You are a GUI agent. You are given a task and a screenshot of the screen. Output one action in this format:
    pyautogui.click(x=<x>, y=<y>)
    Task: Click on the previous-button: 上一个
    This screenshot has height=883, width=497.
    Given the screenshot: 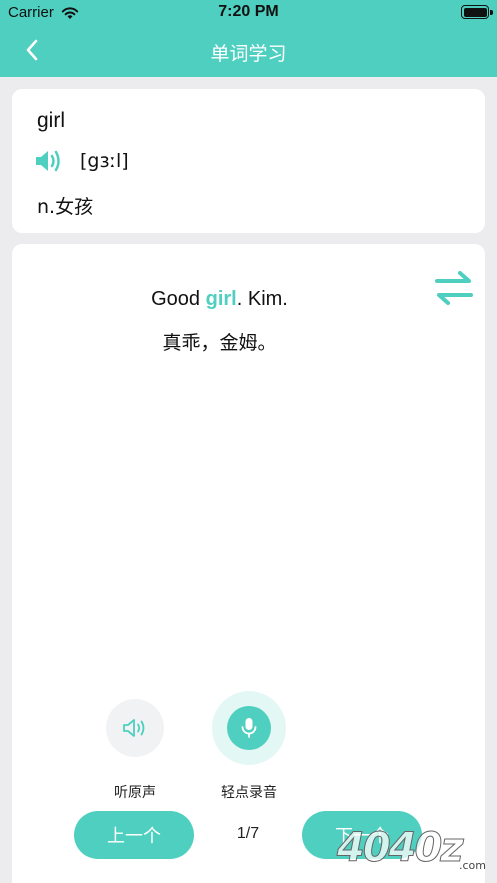 What is the action you would take?
    pyautogui.click(x=134, y=835)
    